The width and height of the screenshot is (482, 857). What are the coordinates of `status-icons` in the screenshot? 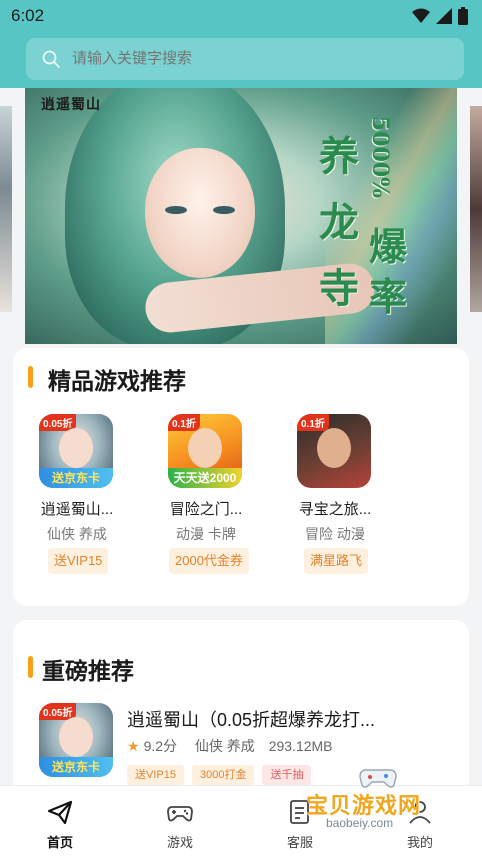 It's located at (440, 16).